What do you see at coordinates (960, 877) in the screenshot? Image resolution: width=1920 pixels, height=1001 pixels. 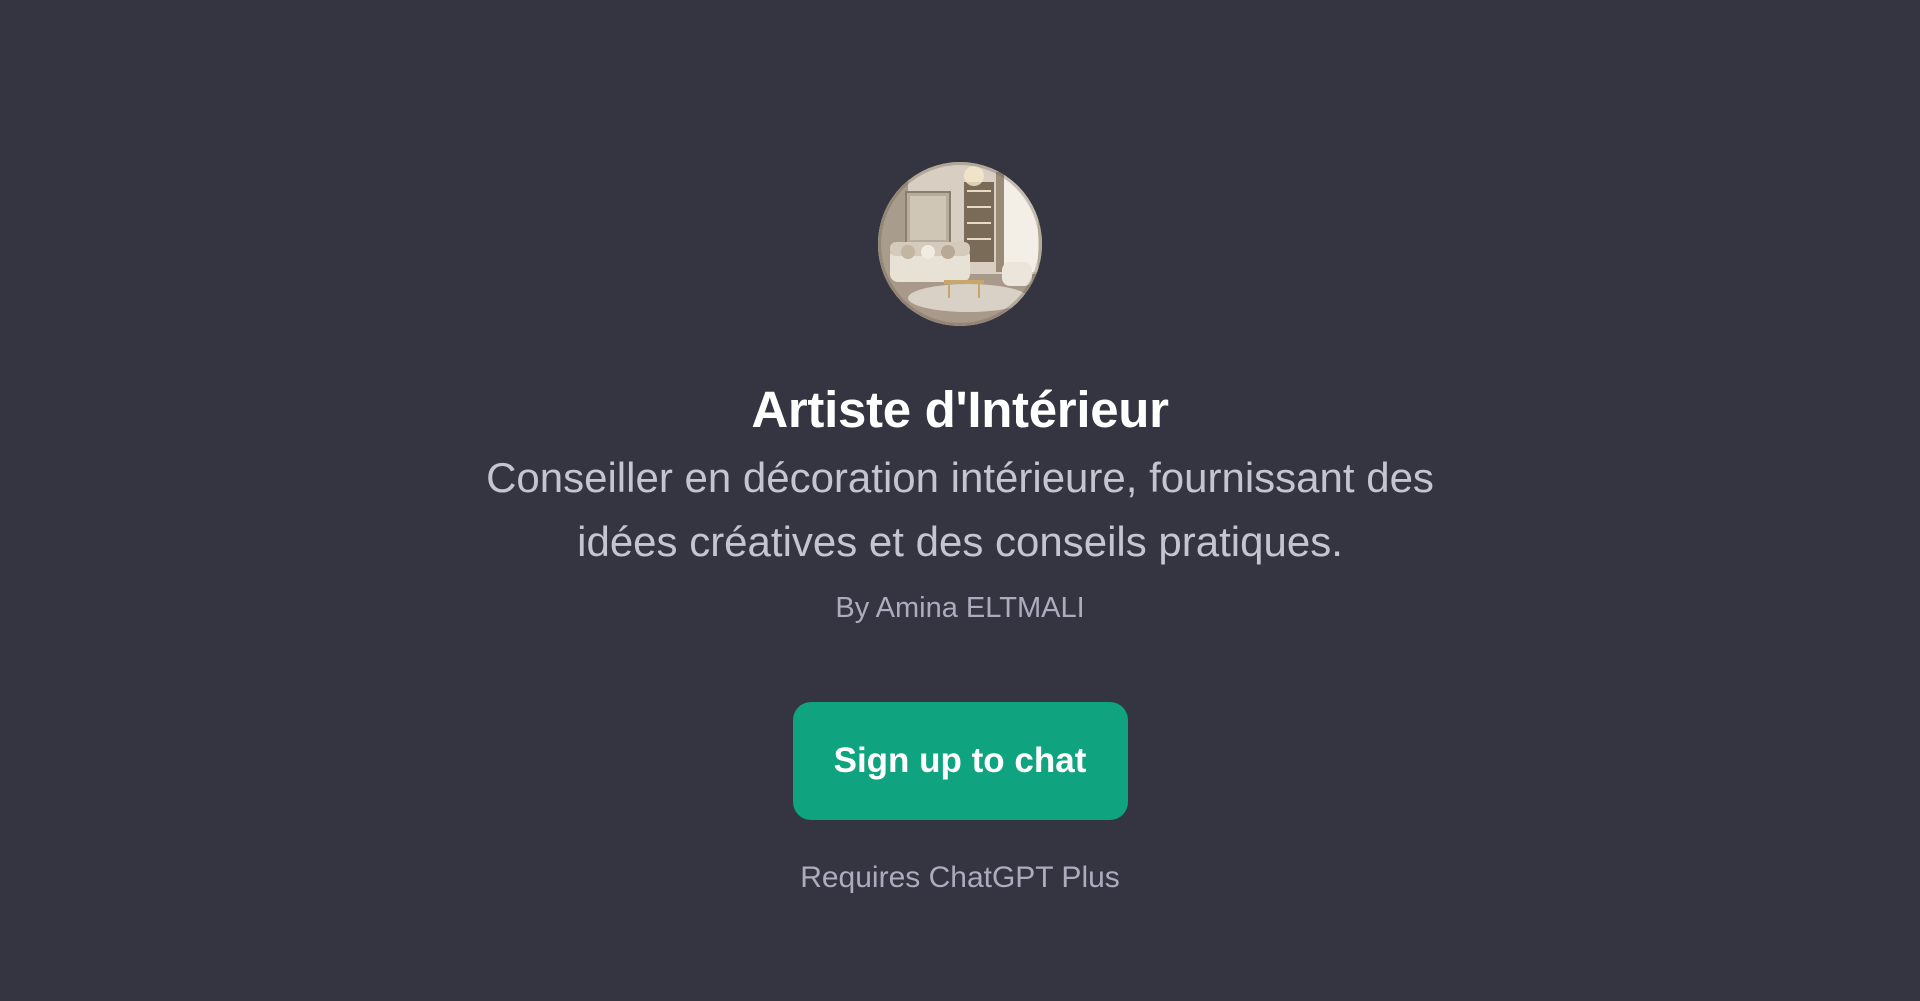 I see `requires-plus-note: Requires ChatGPT Plus` at bounding box center [960, 877].